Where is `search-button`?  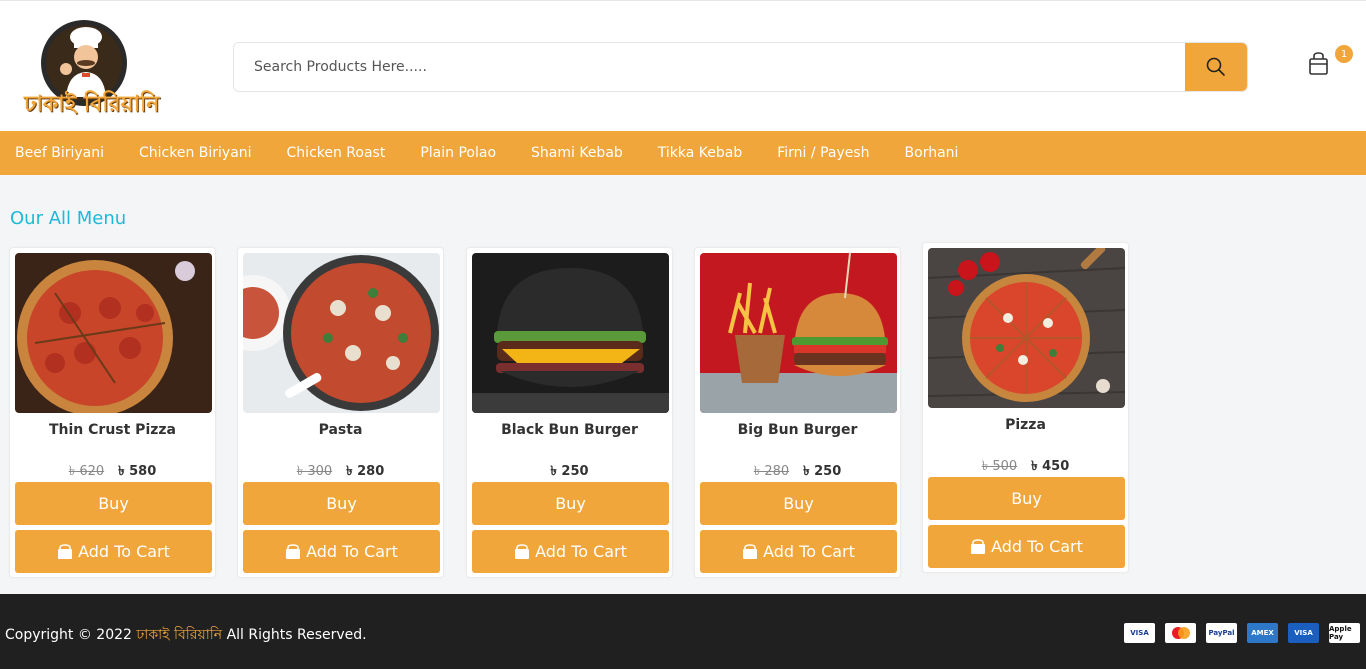
search-button is located at coordinates (1216, 67).